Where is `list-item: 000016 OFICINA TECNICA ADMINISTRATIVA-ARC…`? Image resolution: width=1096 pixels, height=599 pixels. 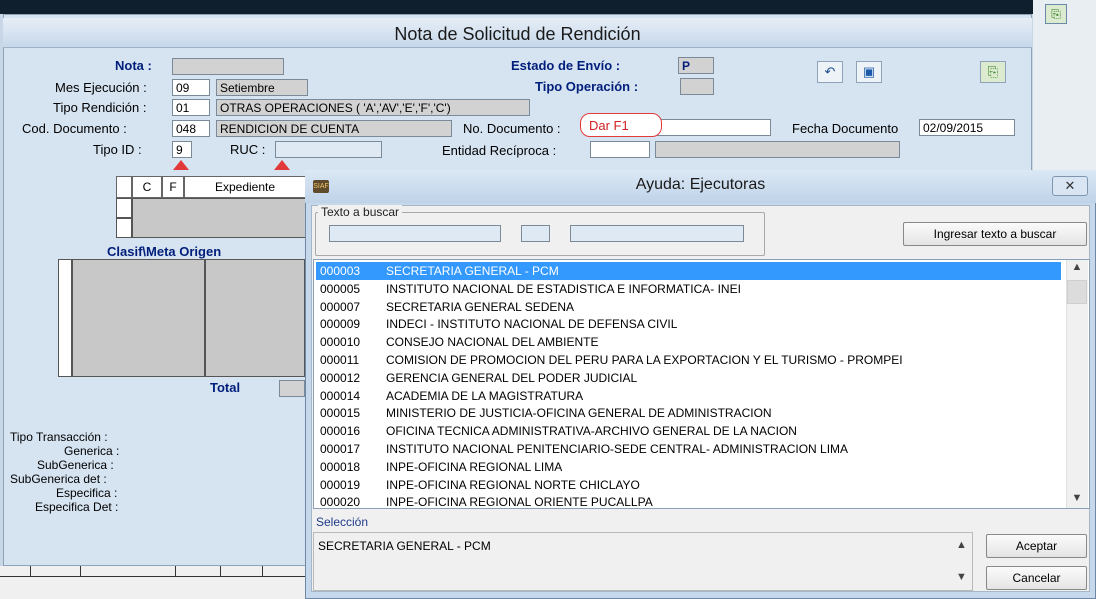
list-item: 000016 OFICINA TECNICA ADMINISTRATIVA-ARC… is located at coordinates (688, 431).